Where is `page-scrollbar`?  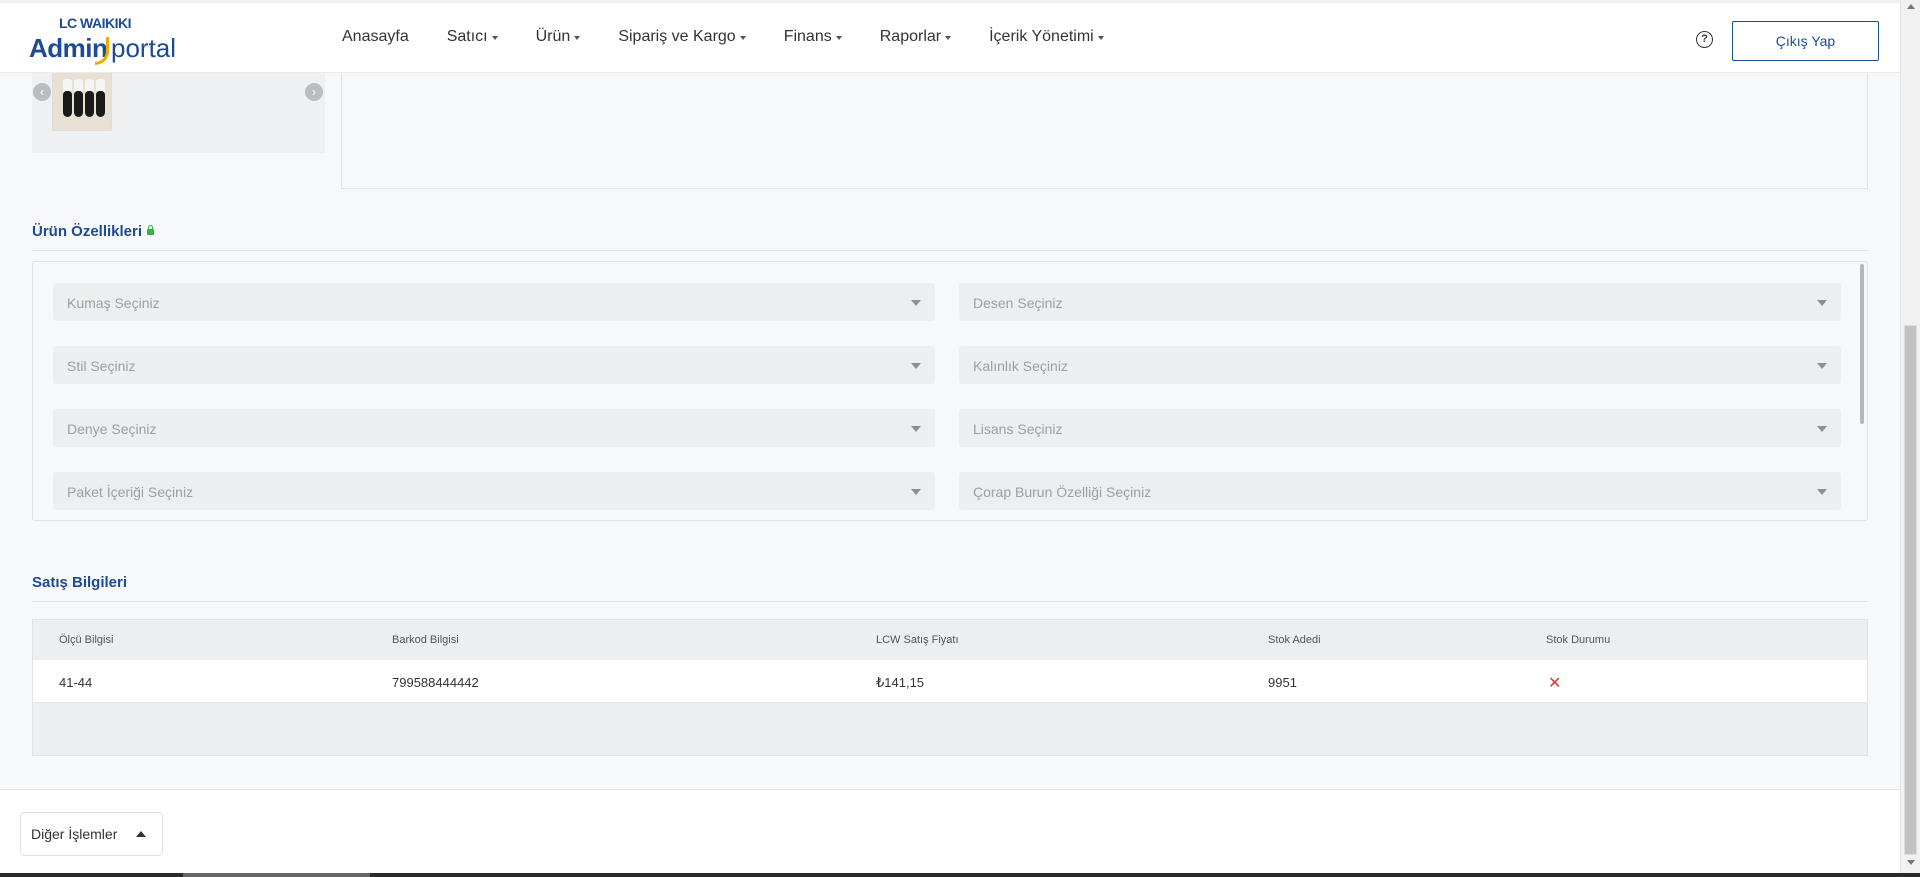 page-scrollbar is located at coordinates (1910, 436).